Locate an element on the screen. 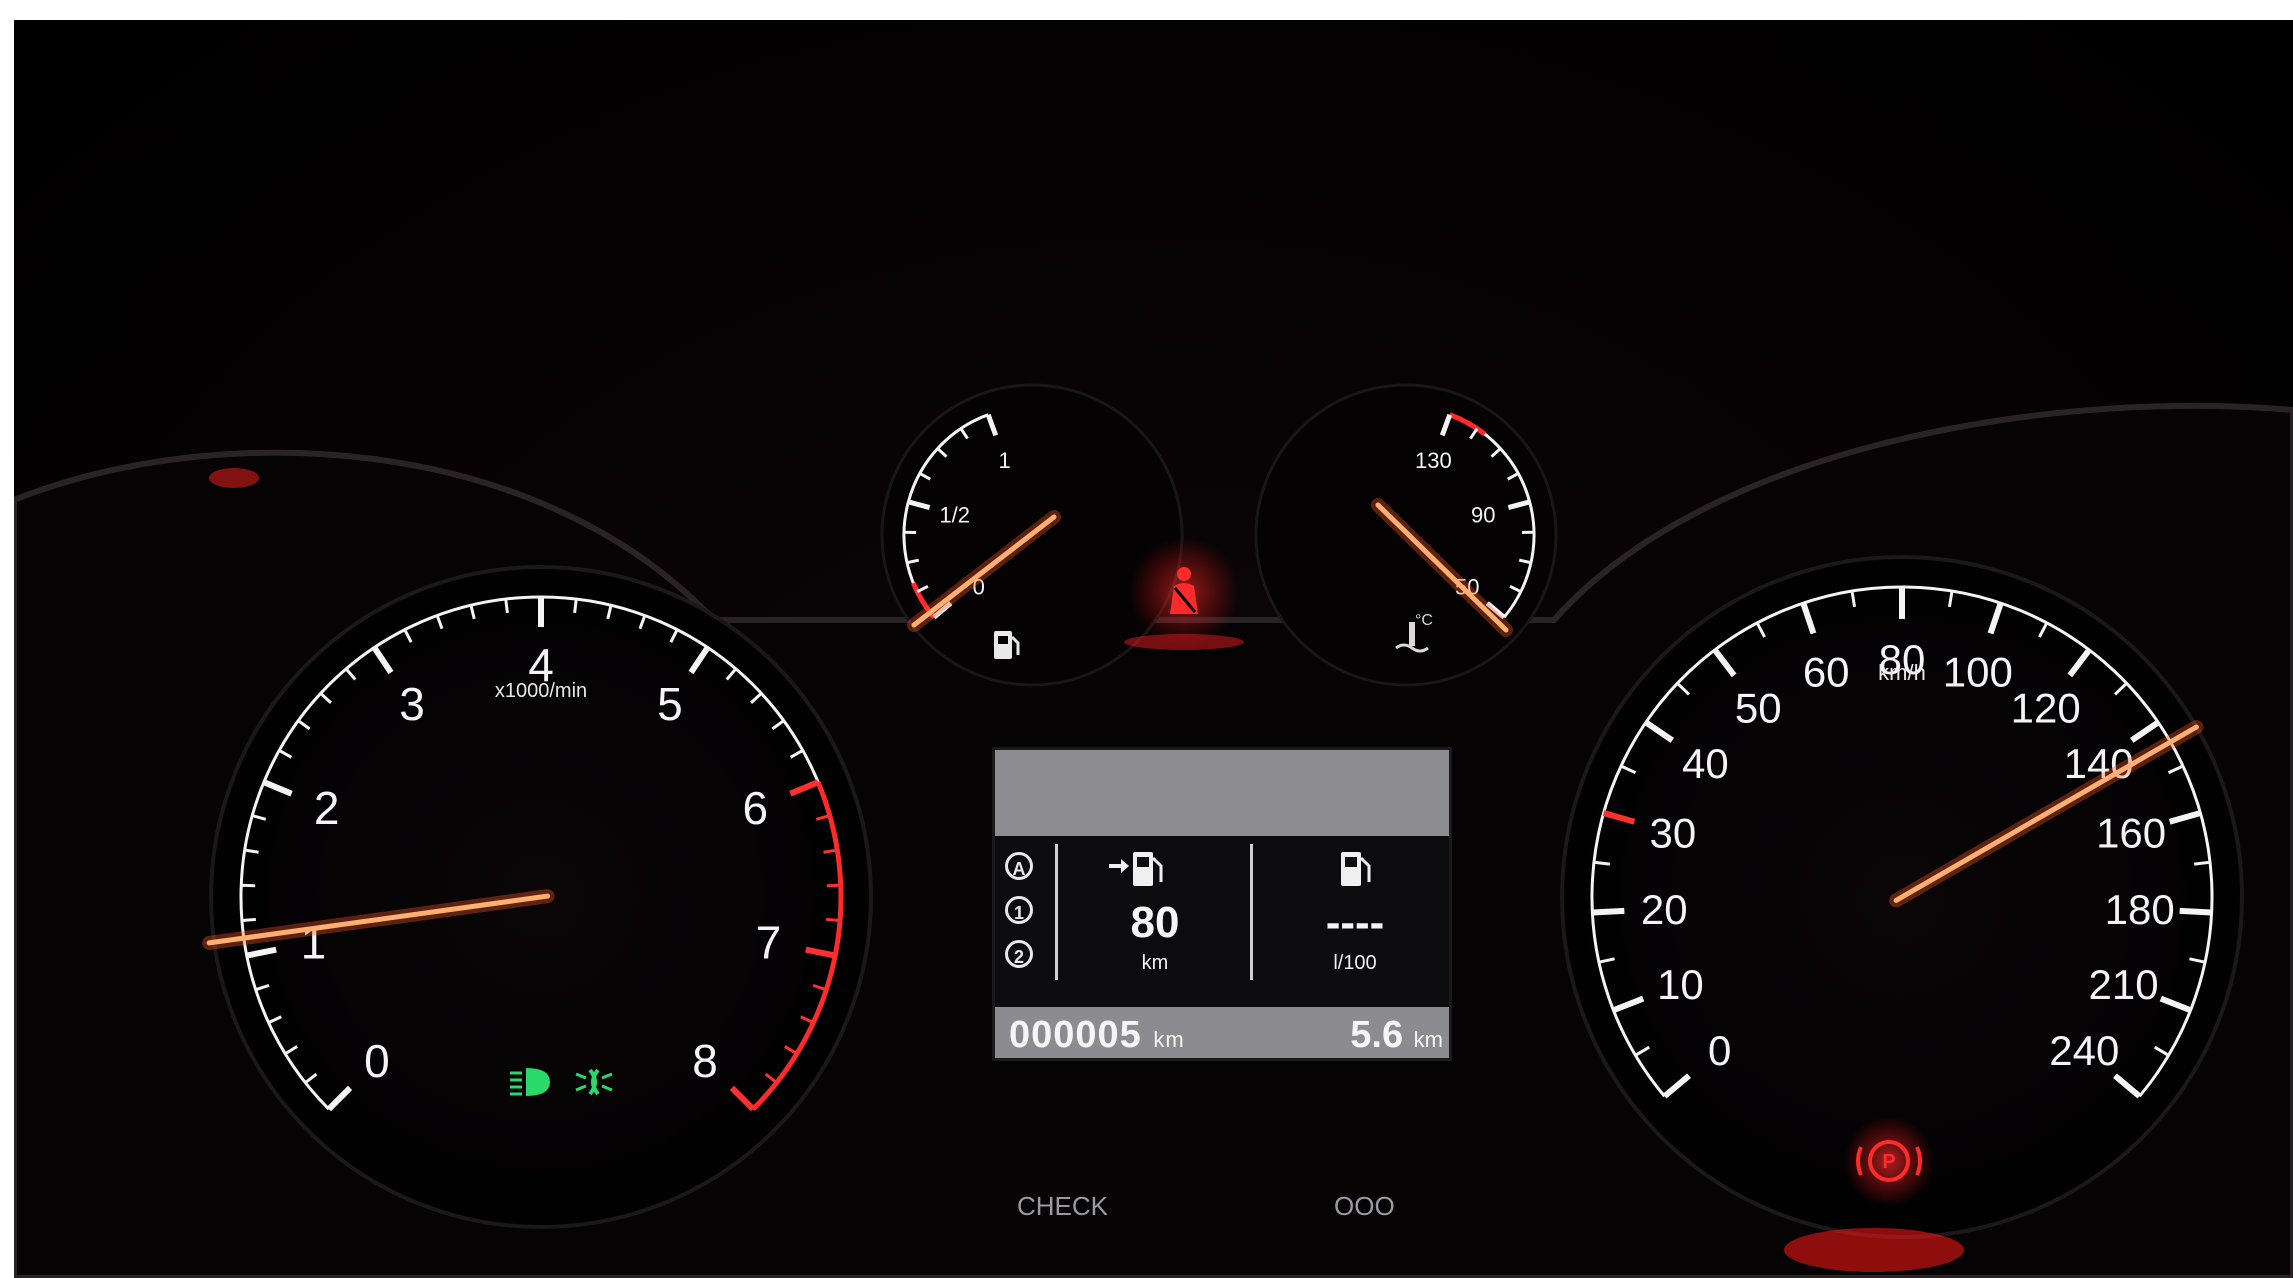 This screenshot has width=2293, height=1278. tach-tick-label: 0 is located at coordinates (377, 1061).